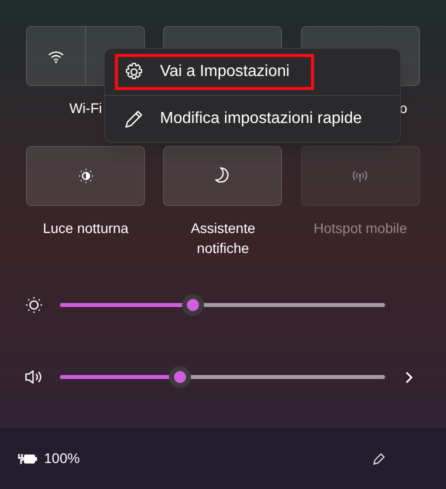  What do you see at coordinates (409, 377) in the screenshot?
I see `chevron-right-icon` at bounding box center [409, 377].